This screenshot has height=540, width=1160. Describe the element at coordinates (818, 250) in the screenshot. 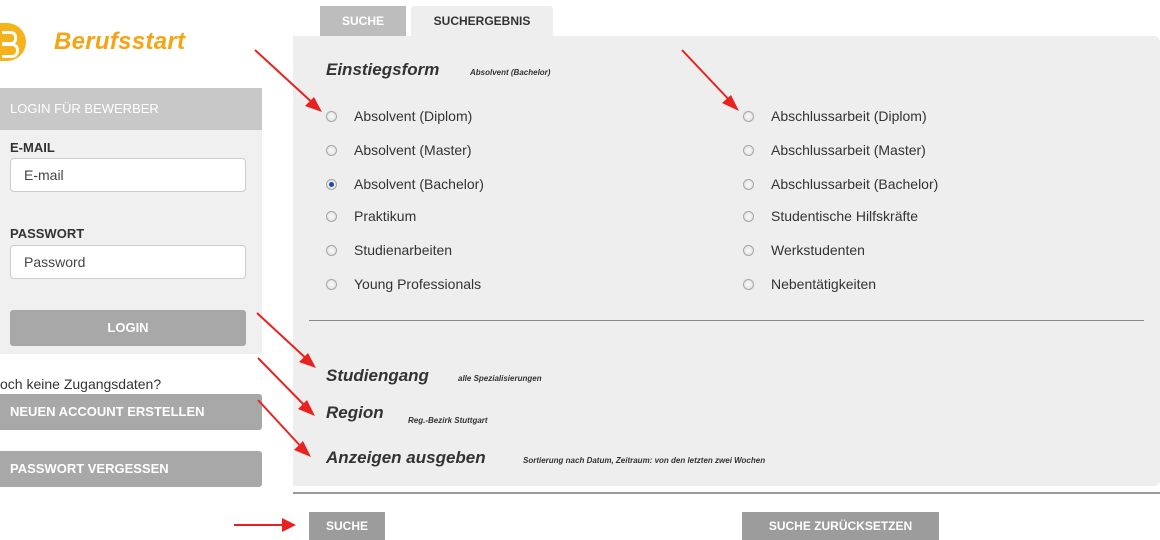

I see `option-label: Werkstudenten` at that location.